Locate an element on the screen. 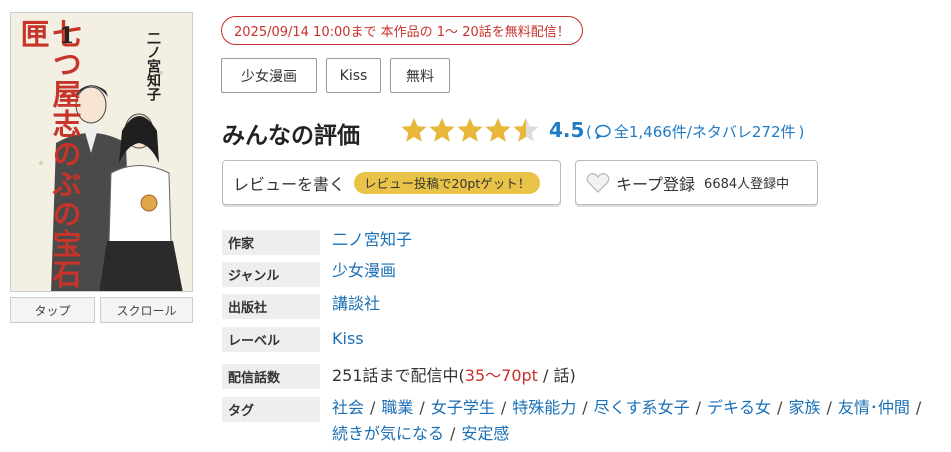 The width and height of the screenshot is (951, 452). tag-link: 特殊能力 is located at coordinates (544, 407).